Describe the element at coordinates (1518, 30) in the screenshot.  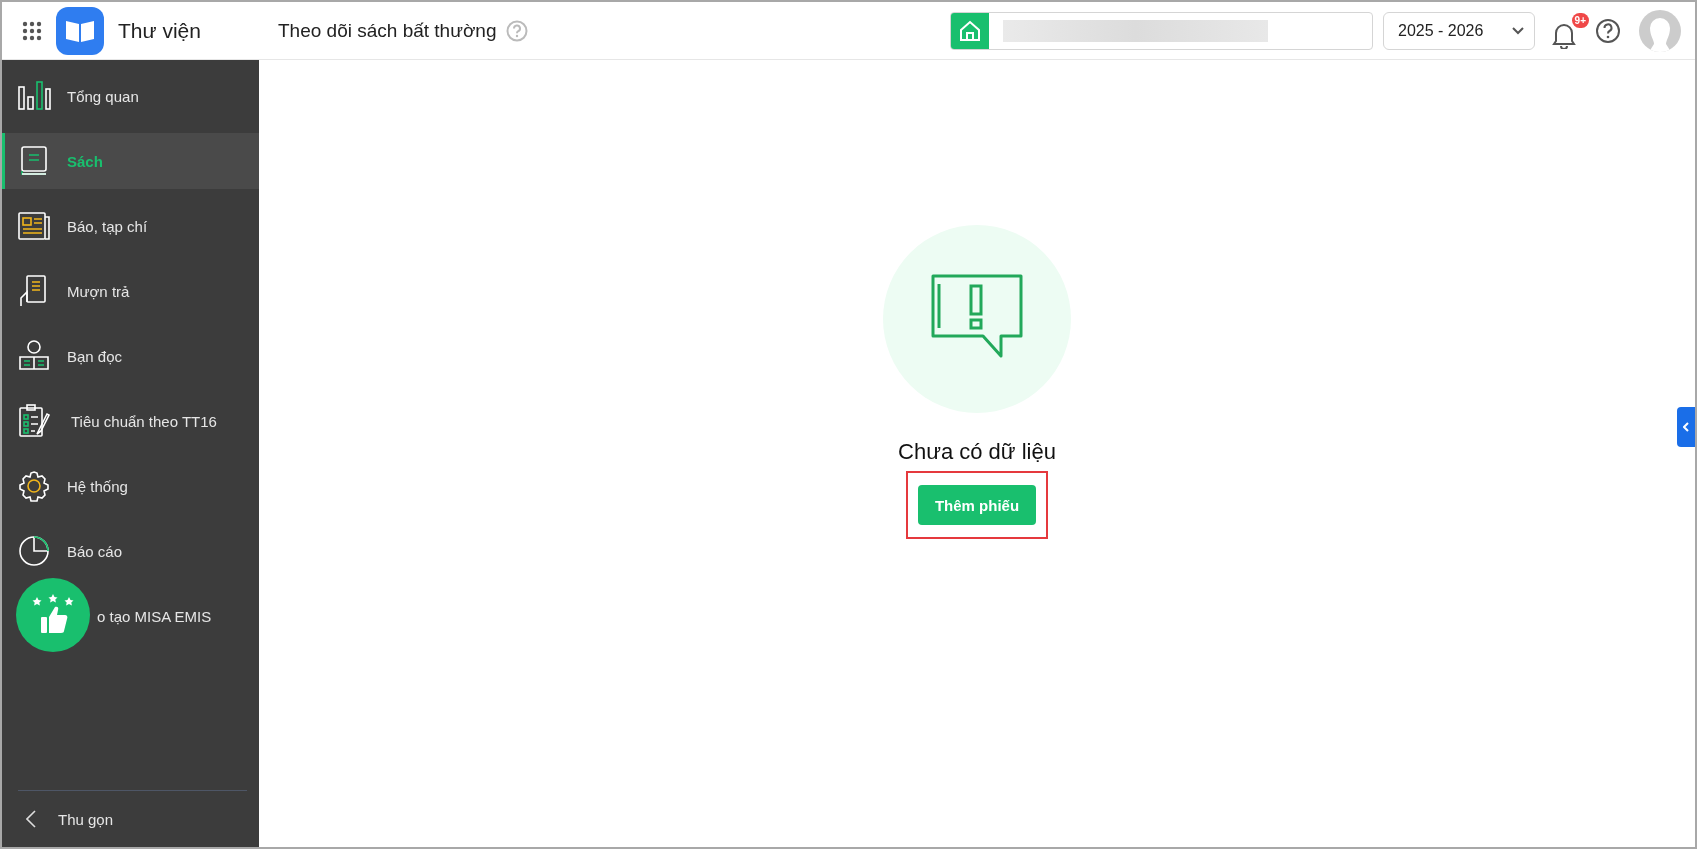
I see `chevron-down-icon` at that location.